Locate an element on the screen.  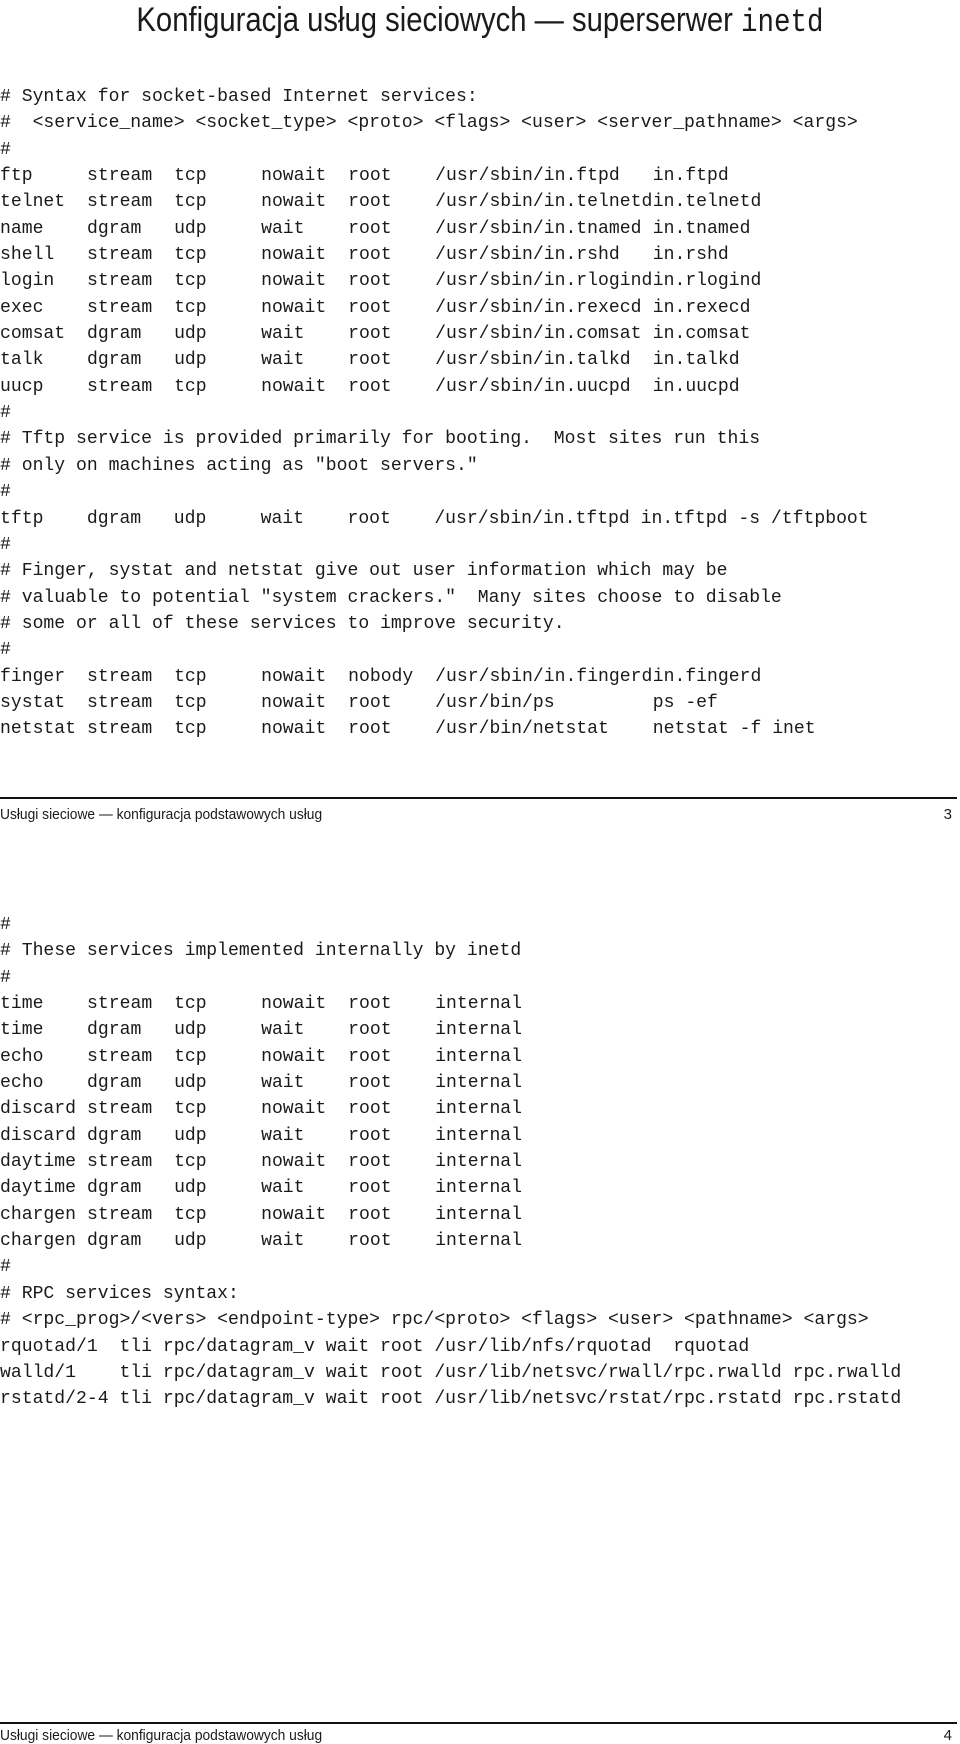
service-entry: discard stream tcp nowait root internal is located at coordinates (450, 1109).